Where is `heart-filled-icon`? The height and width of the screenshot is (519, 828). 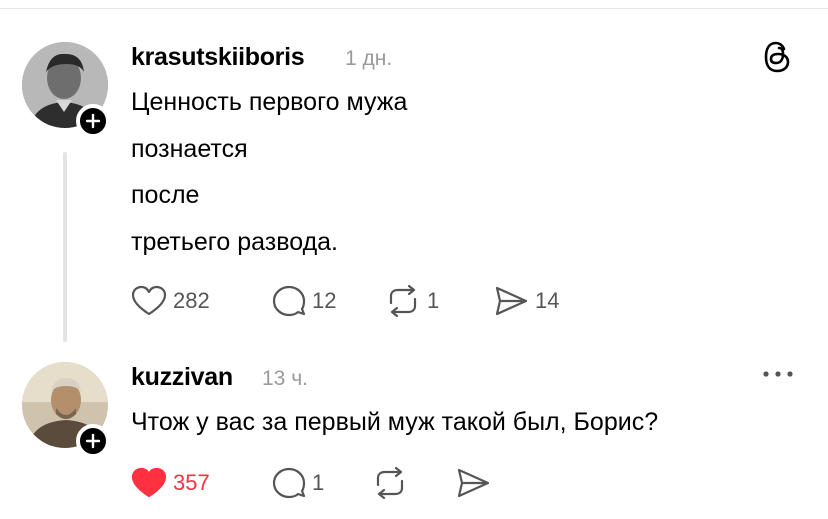
heart-filled-icon is located at coordinates (149, 482).